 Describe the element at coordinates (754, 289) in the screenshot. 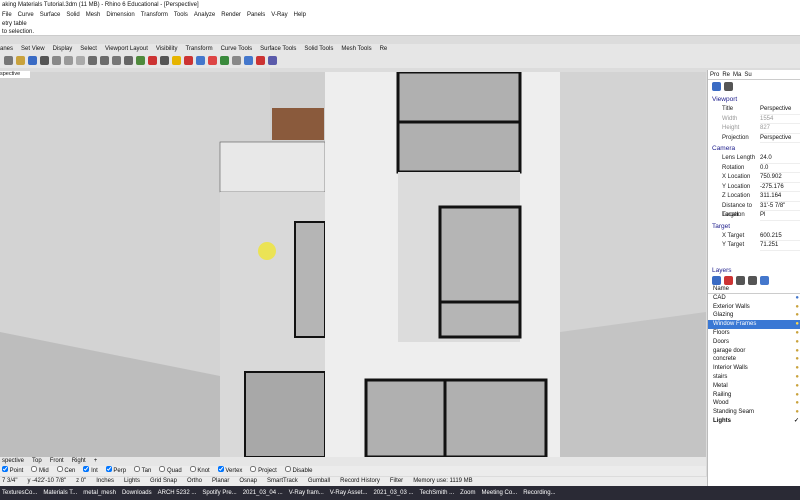

I see `layer-name-column: Name` at that location.